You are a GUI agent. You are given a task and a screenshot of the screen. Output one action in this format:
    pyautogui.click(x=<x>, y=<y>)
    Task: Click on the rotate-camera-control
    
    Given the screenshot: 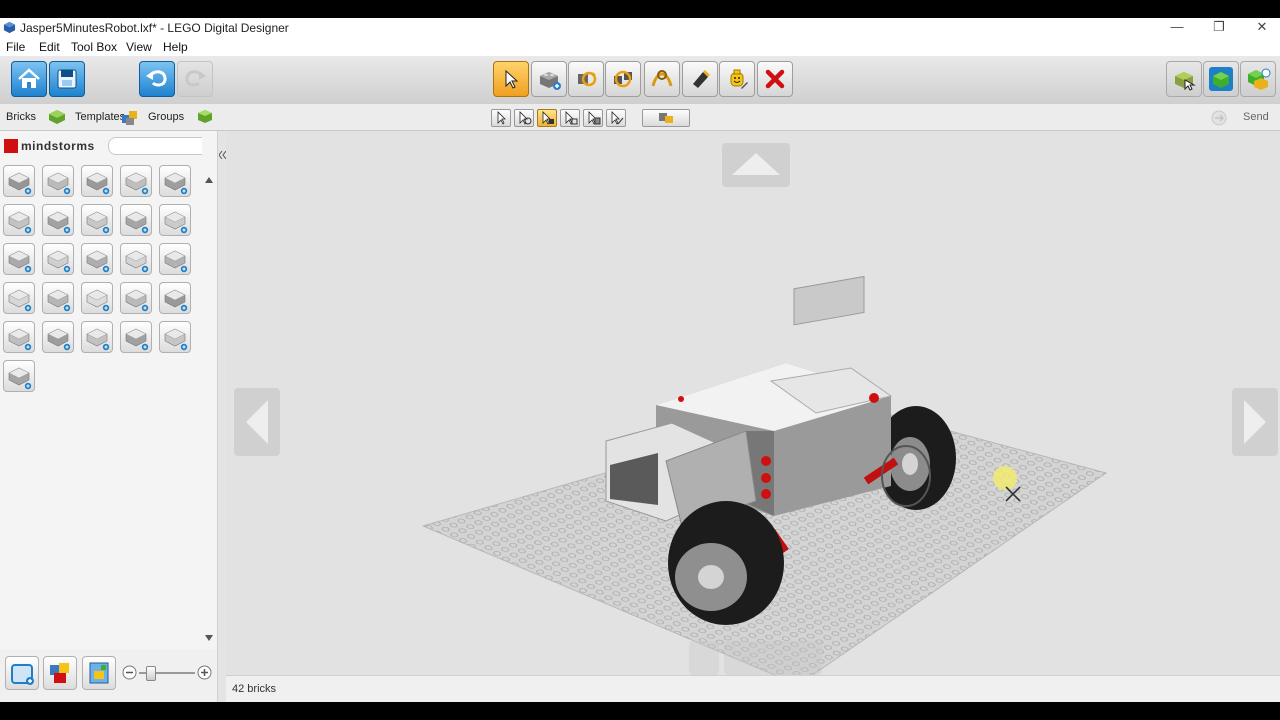 What is the action you would take?
    pyautogui.click(x=755, y=658)
    